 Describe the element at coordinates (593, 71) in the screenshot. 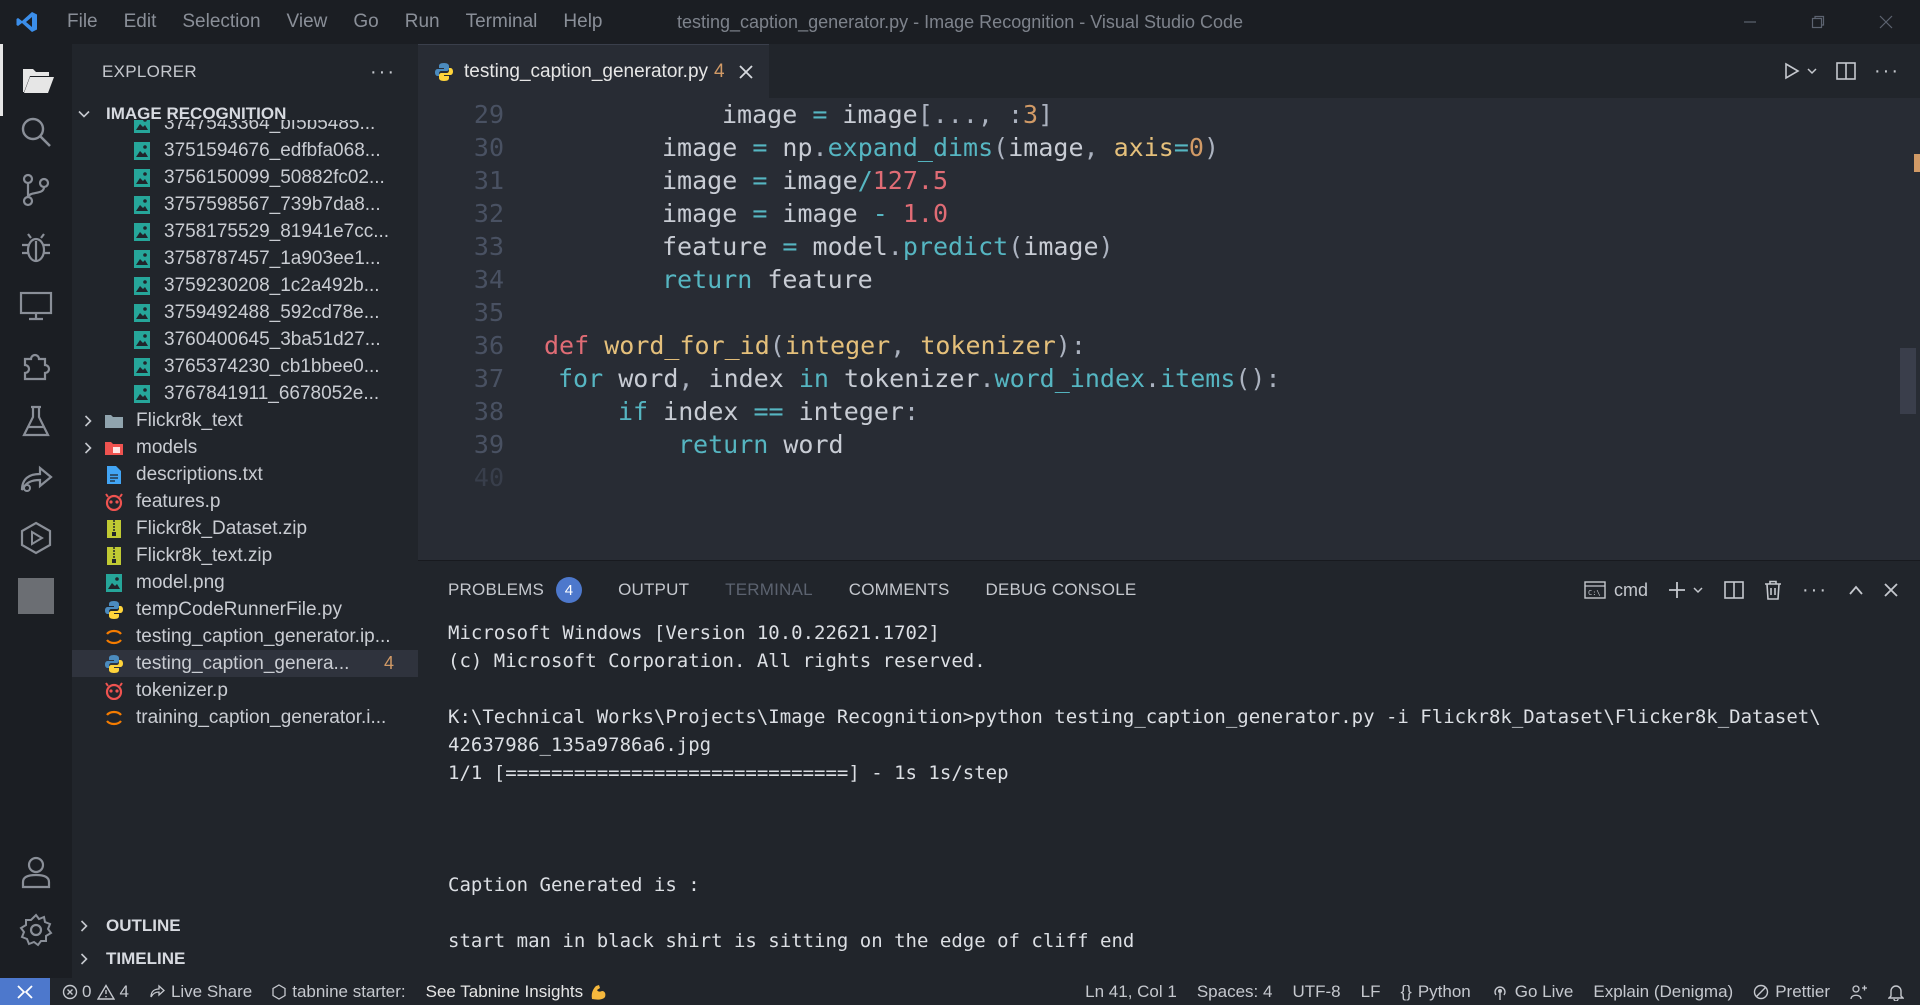

I see `tab-testing-caption-generator: testing_caption_generator.py 4` at that location.